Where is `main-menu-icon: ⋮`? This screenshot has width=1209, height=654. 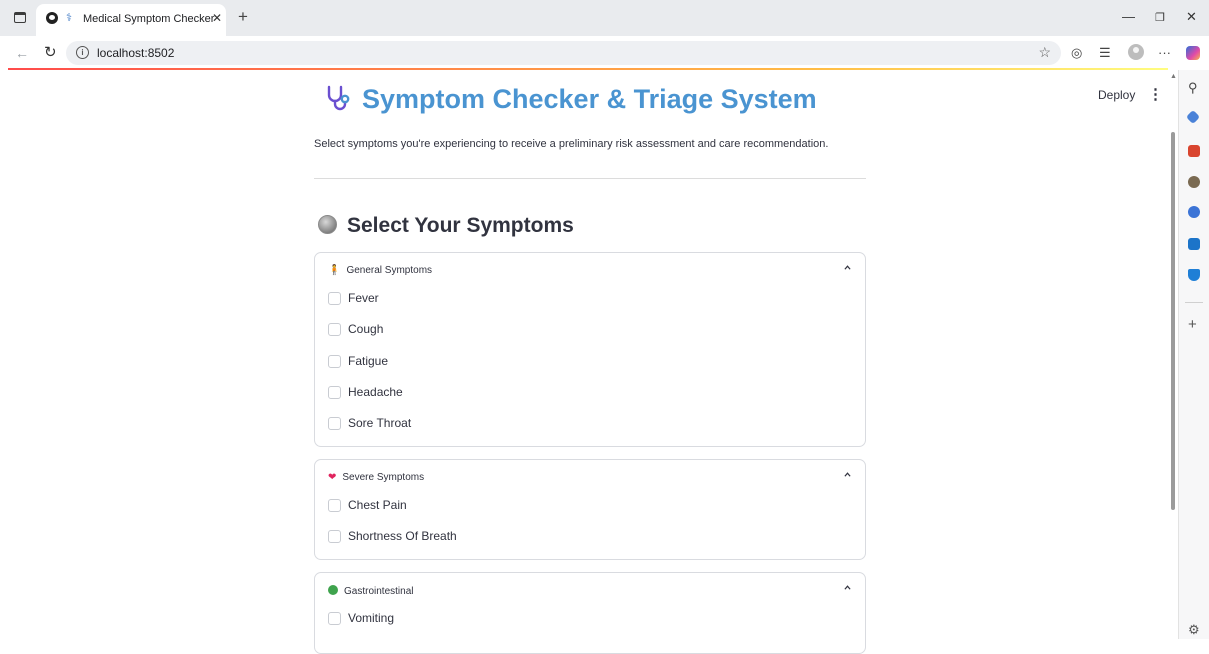
main-menu-icon: ⋮ is located at coordinates (1155, 94).